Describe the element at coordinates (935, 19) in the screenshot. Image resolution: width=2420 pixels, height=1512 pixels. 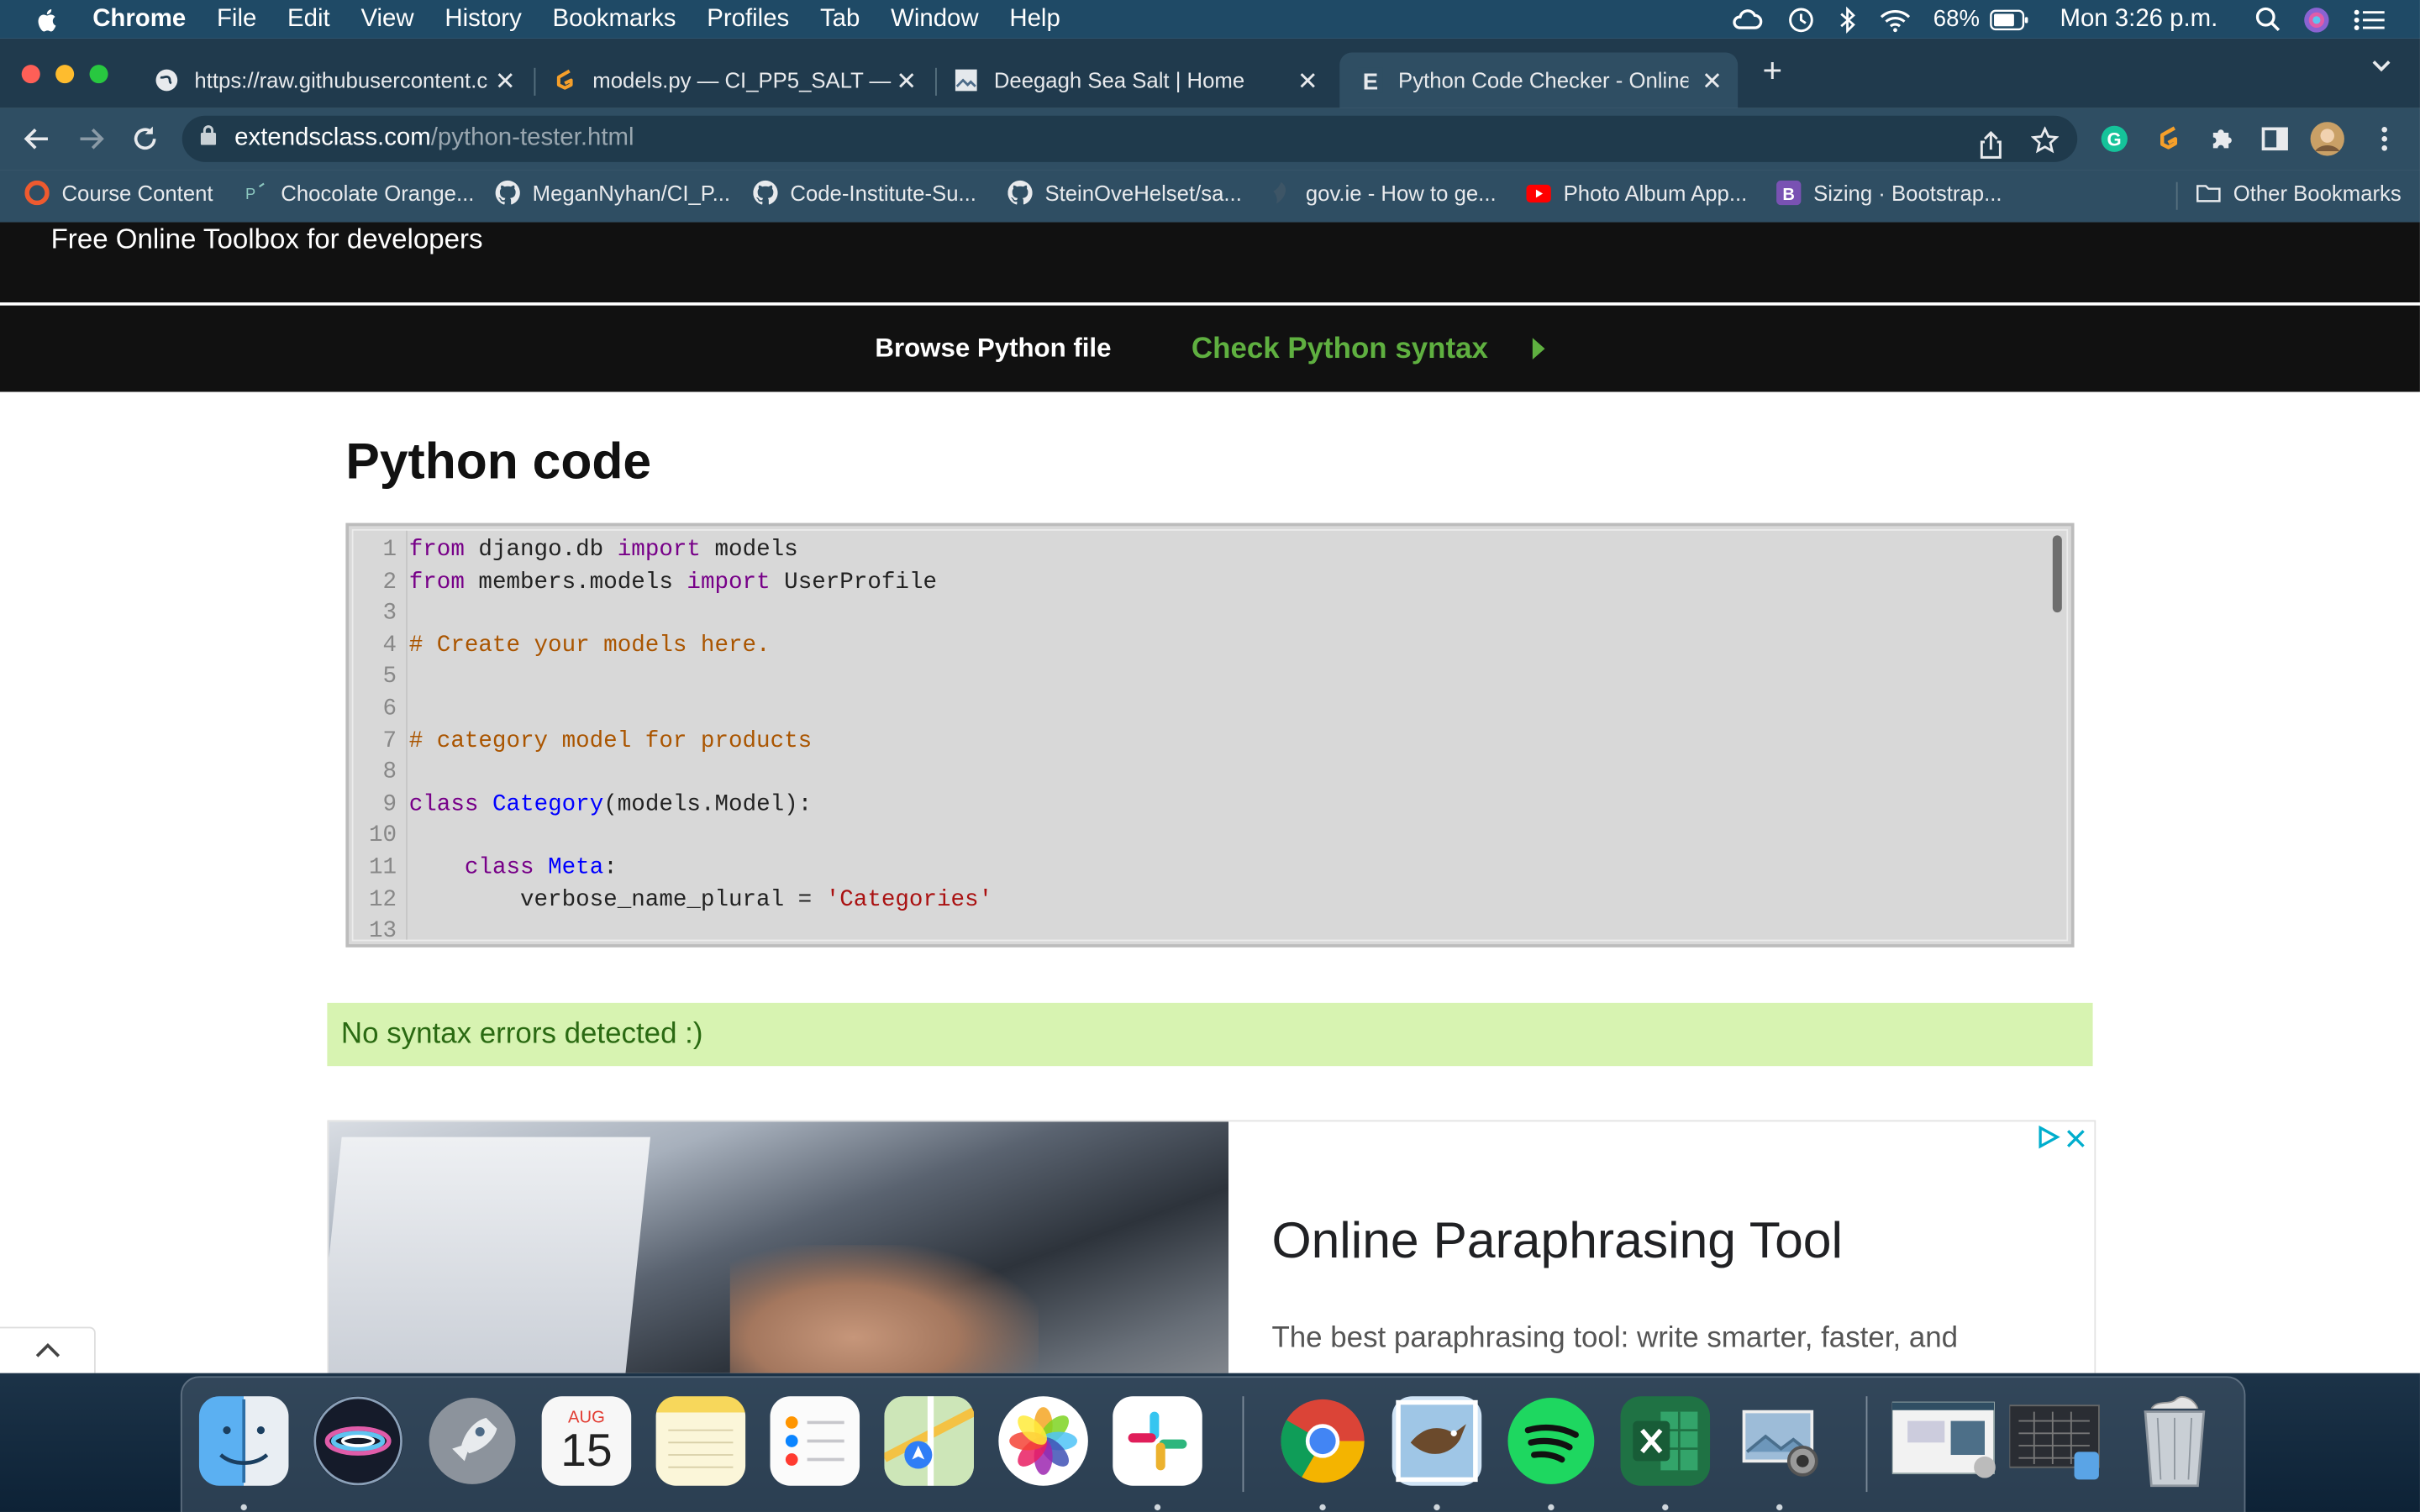
I see `menu-window: Window` at that location.